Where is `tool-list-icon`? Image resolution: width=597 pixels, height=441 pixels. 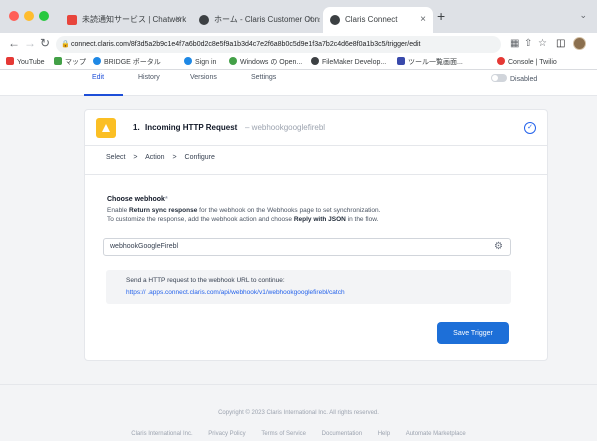 tool-list-icon is located at coordinates (401, 61).